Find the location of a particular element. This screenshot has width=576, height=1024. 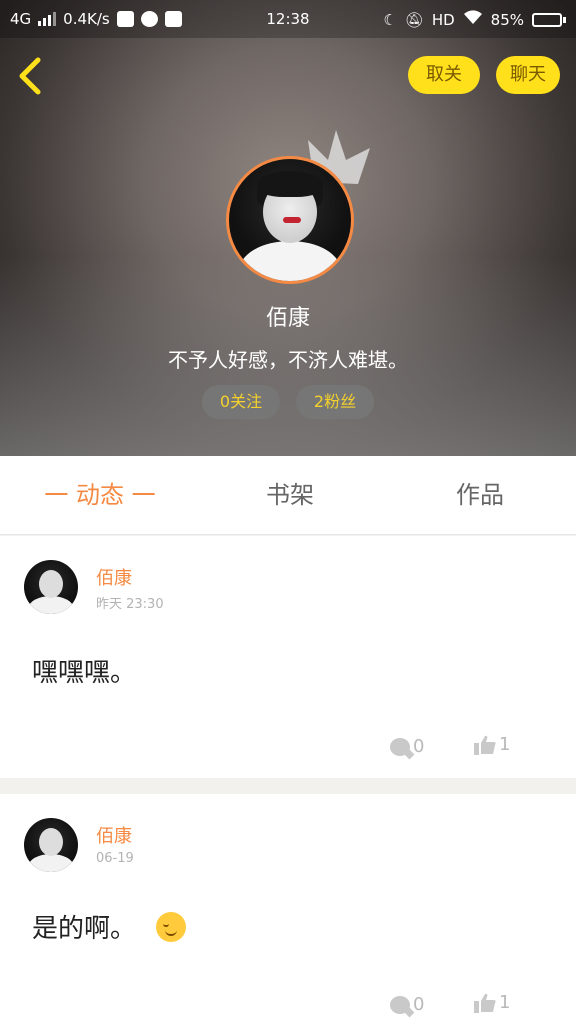

profile-avatar is located at coordinates (290, 220).